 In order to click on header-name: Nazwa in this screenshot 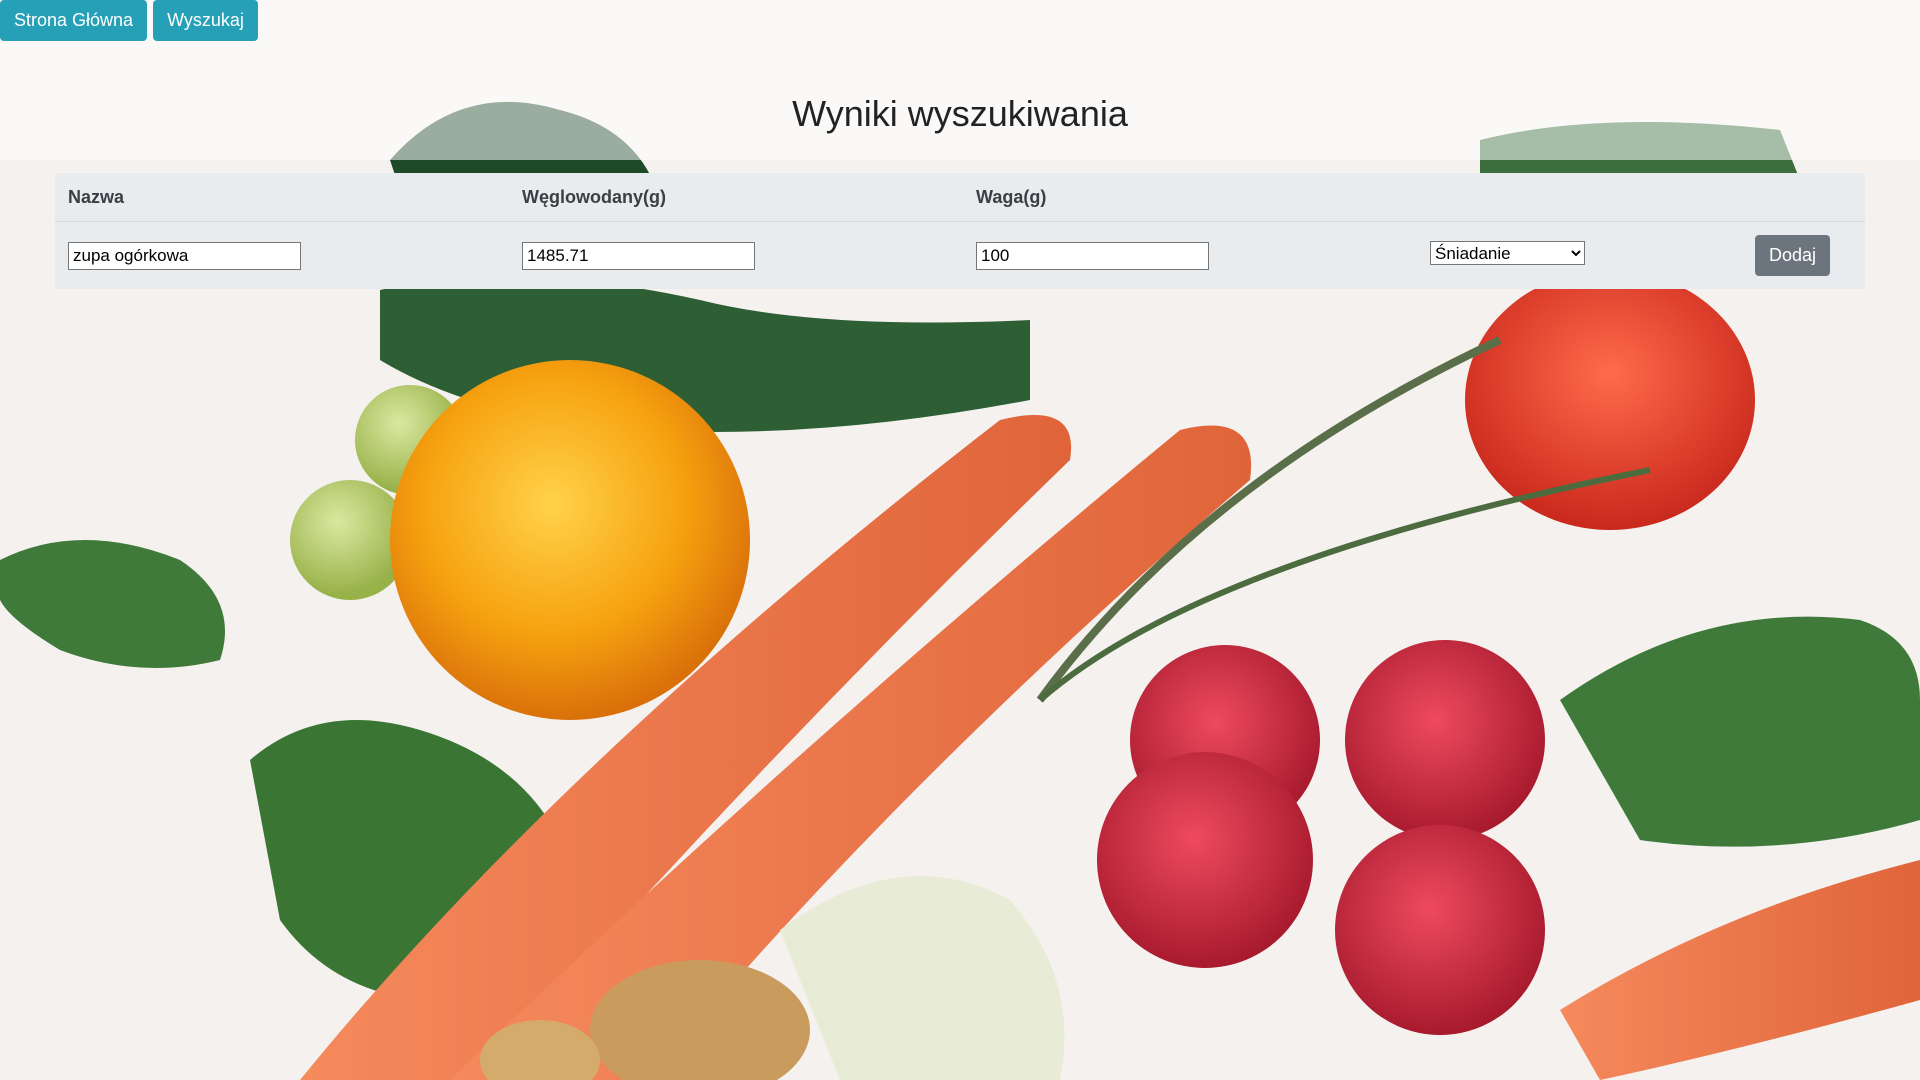, I will do `click(282, 197)`.